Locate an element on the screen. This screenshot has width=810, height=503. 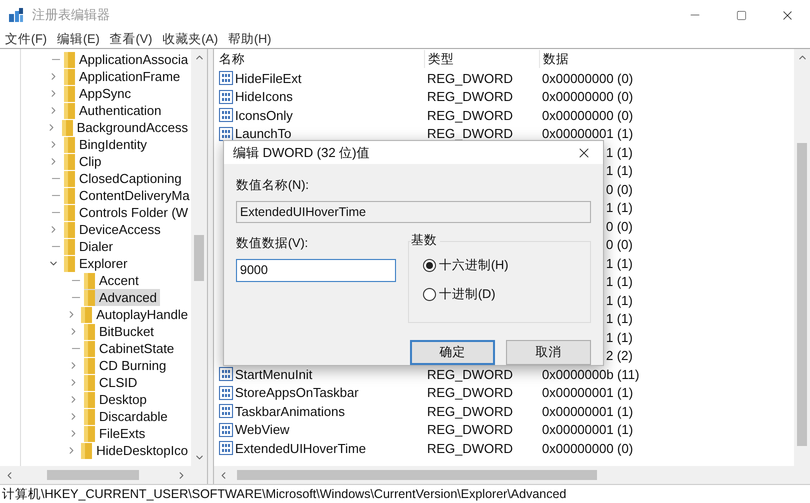
tree-item: Controls Folder (W is located at coordinates (127, 212).